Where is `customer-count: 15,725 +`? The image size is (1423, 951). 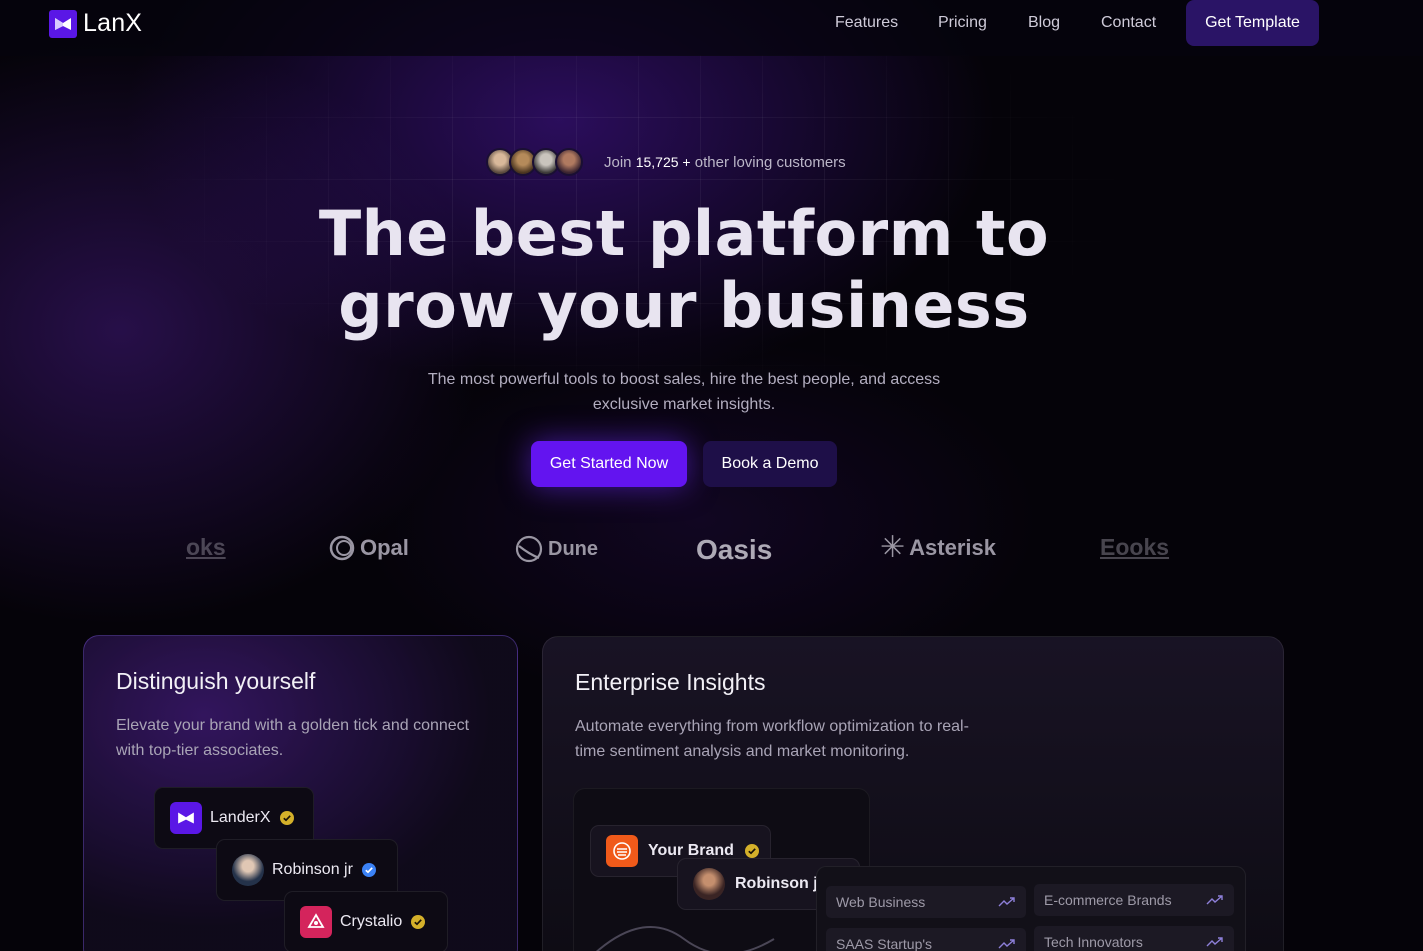
customer-count: 15,725 + is located at coordinates (663, 161).